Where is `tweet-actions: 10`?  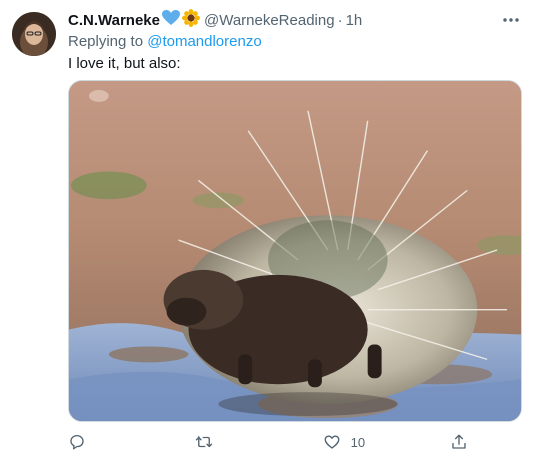 tweet-actions: 10 is located at coordinates (295, 442).